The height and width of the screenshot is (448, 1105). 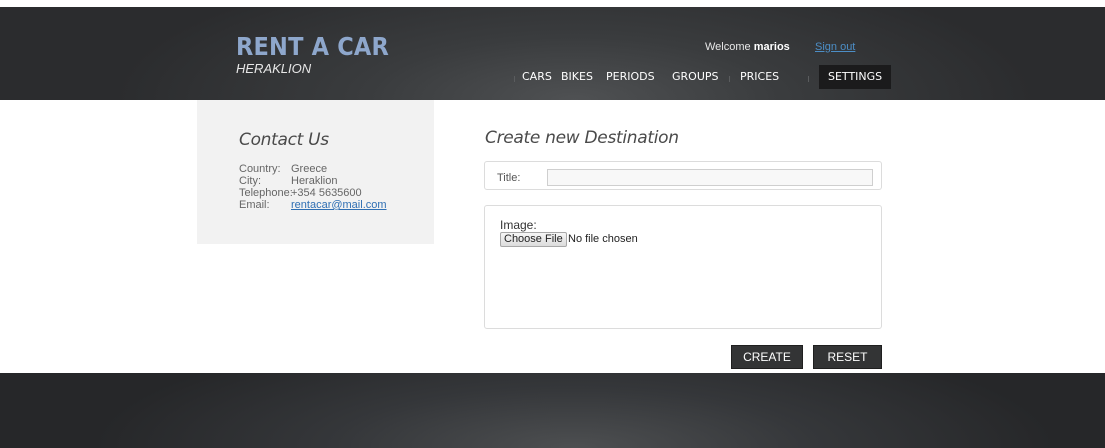 I want to click on contact-key: Telephone:, so click(x=266, y=193).